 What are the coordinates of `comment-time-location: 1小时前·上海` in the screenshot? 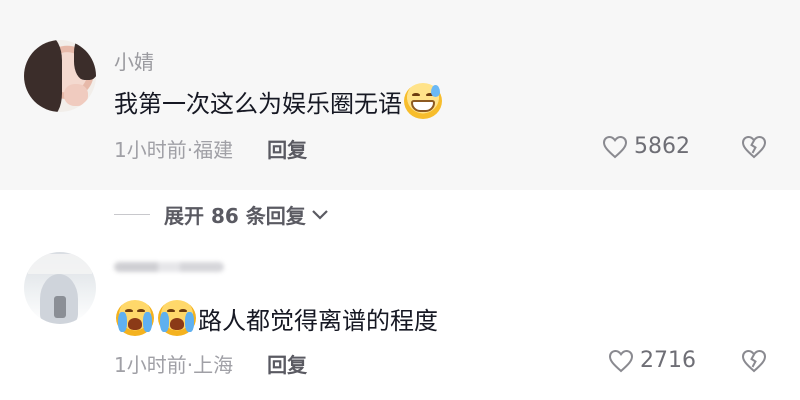 It's located at (174, 365).